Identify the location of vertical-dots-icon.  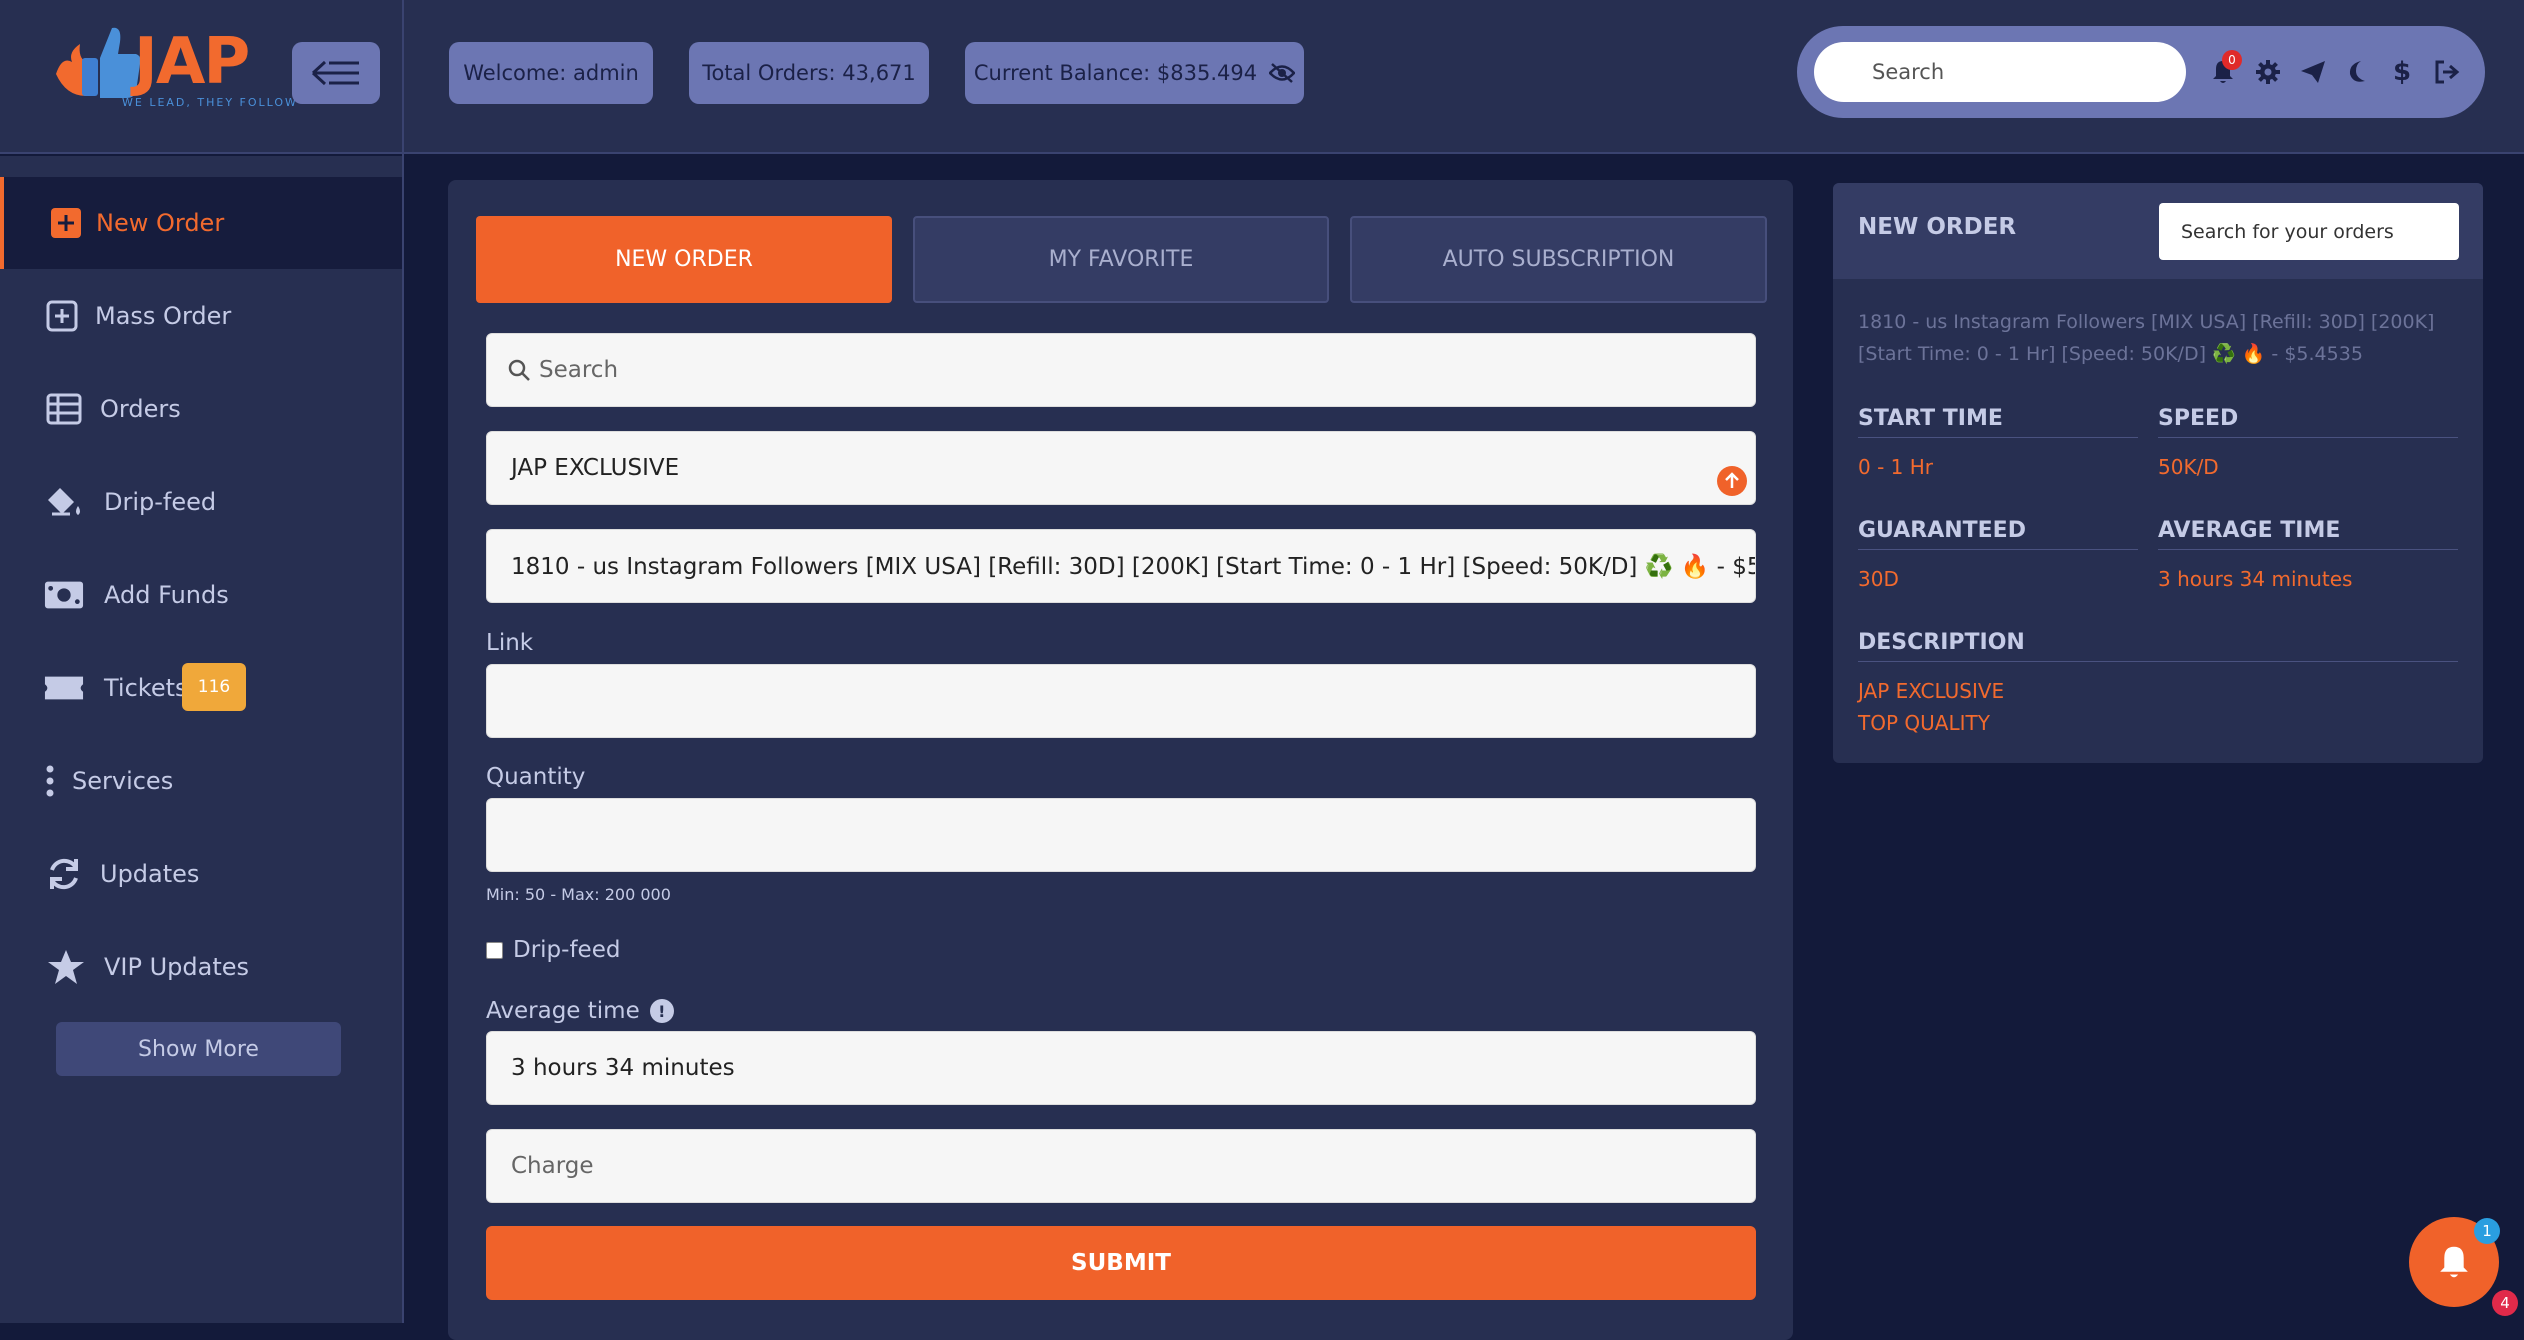
(50, 781).